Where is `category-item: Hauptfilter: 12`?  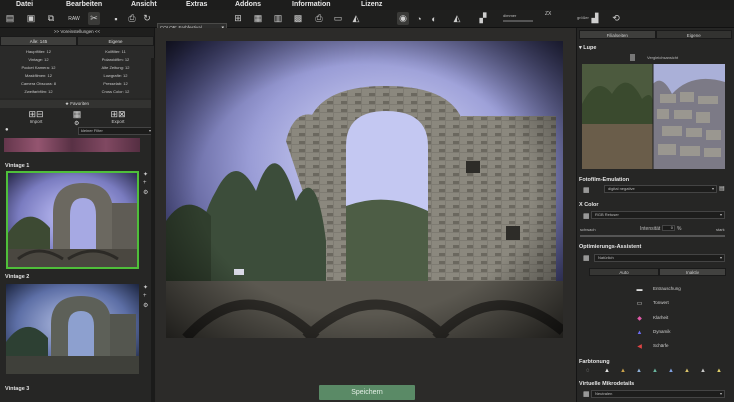 category-item: Hauptfilter: 12 is located at coordinates (38, 52).